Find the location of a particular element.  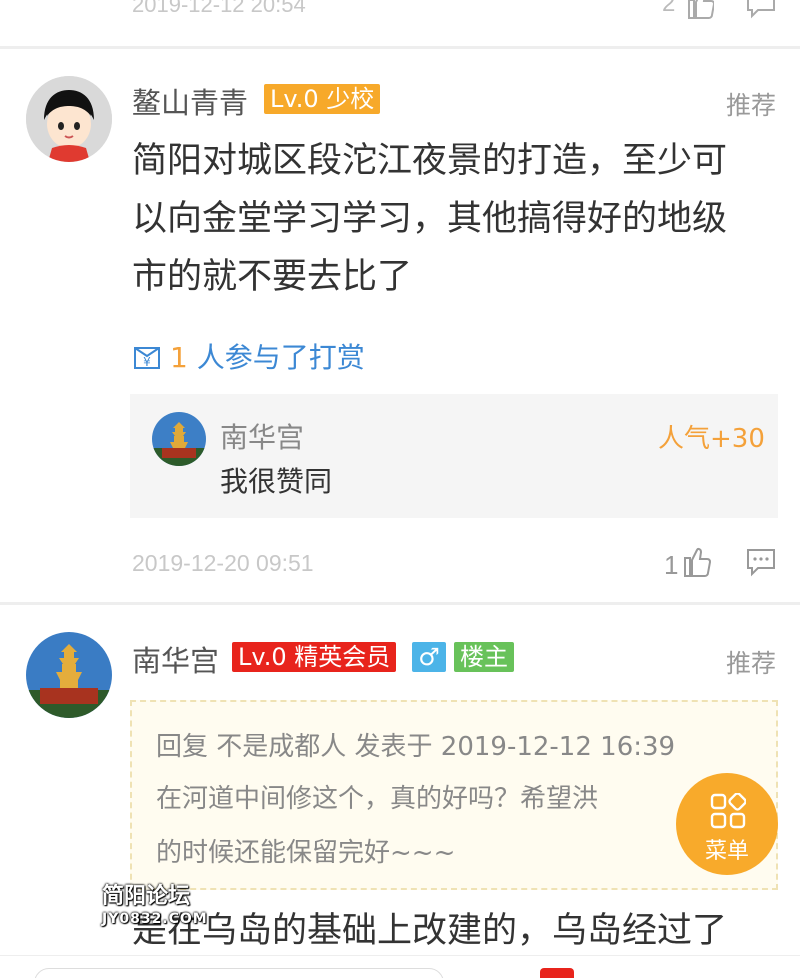

username: 鳌山青青 is located at coordinates (190, 101).